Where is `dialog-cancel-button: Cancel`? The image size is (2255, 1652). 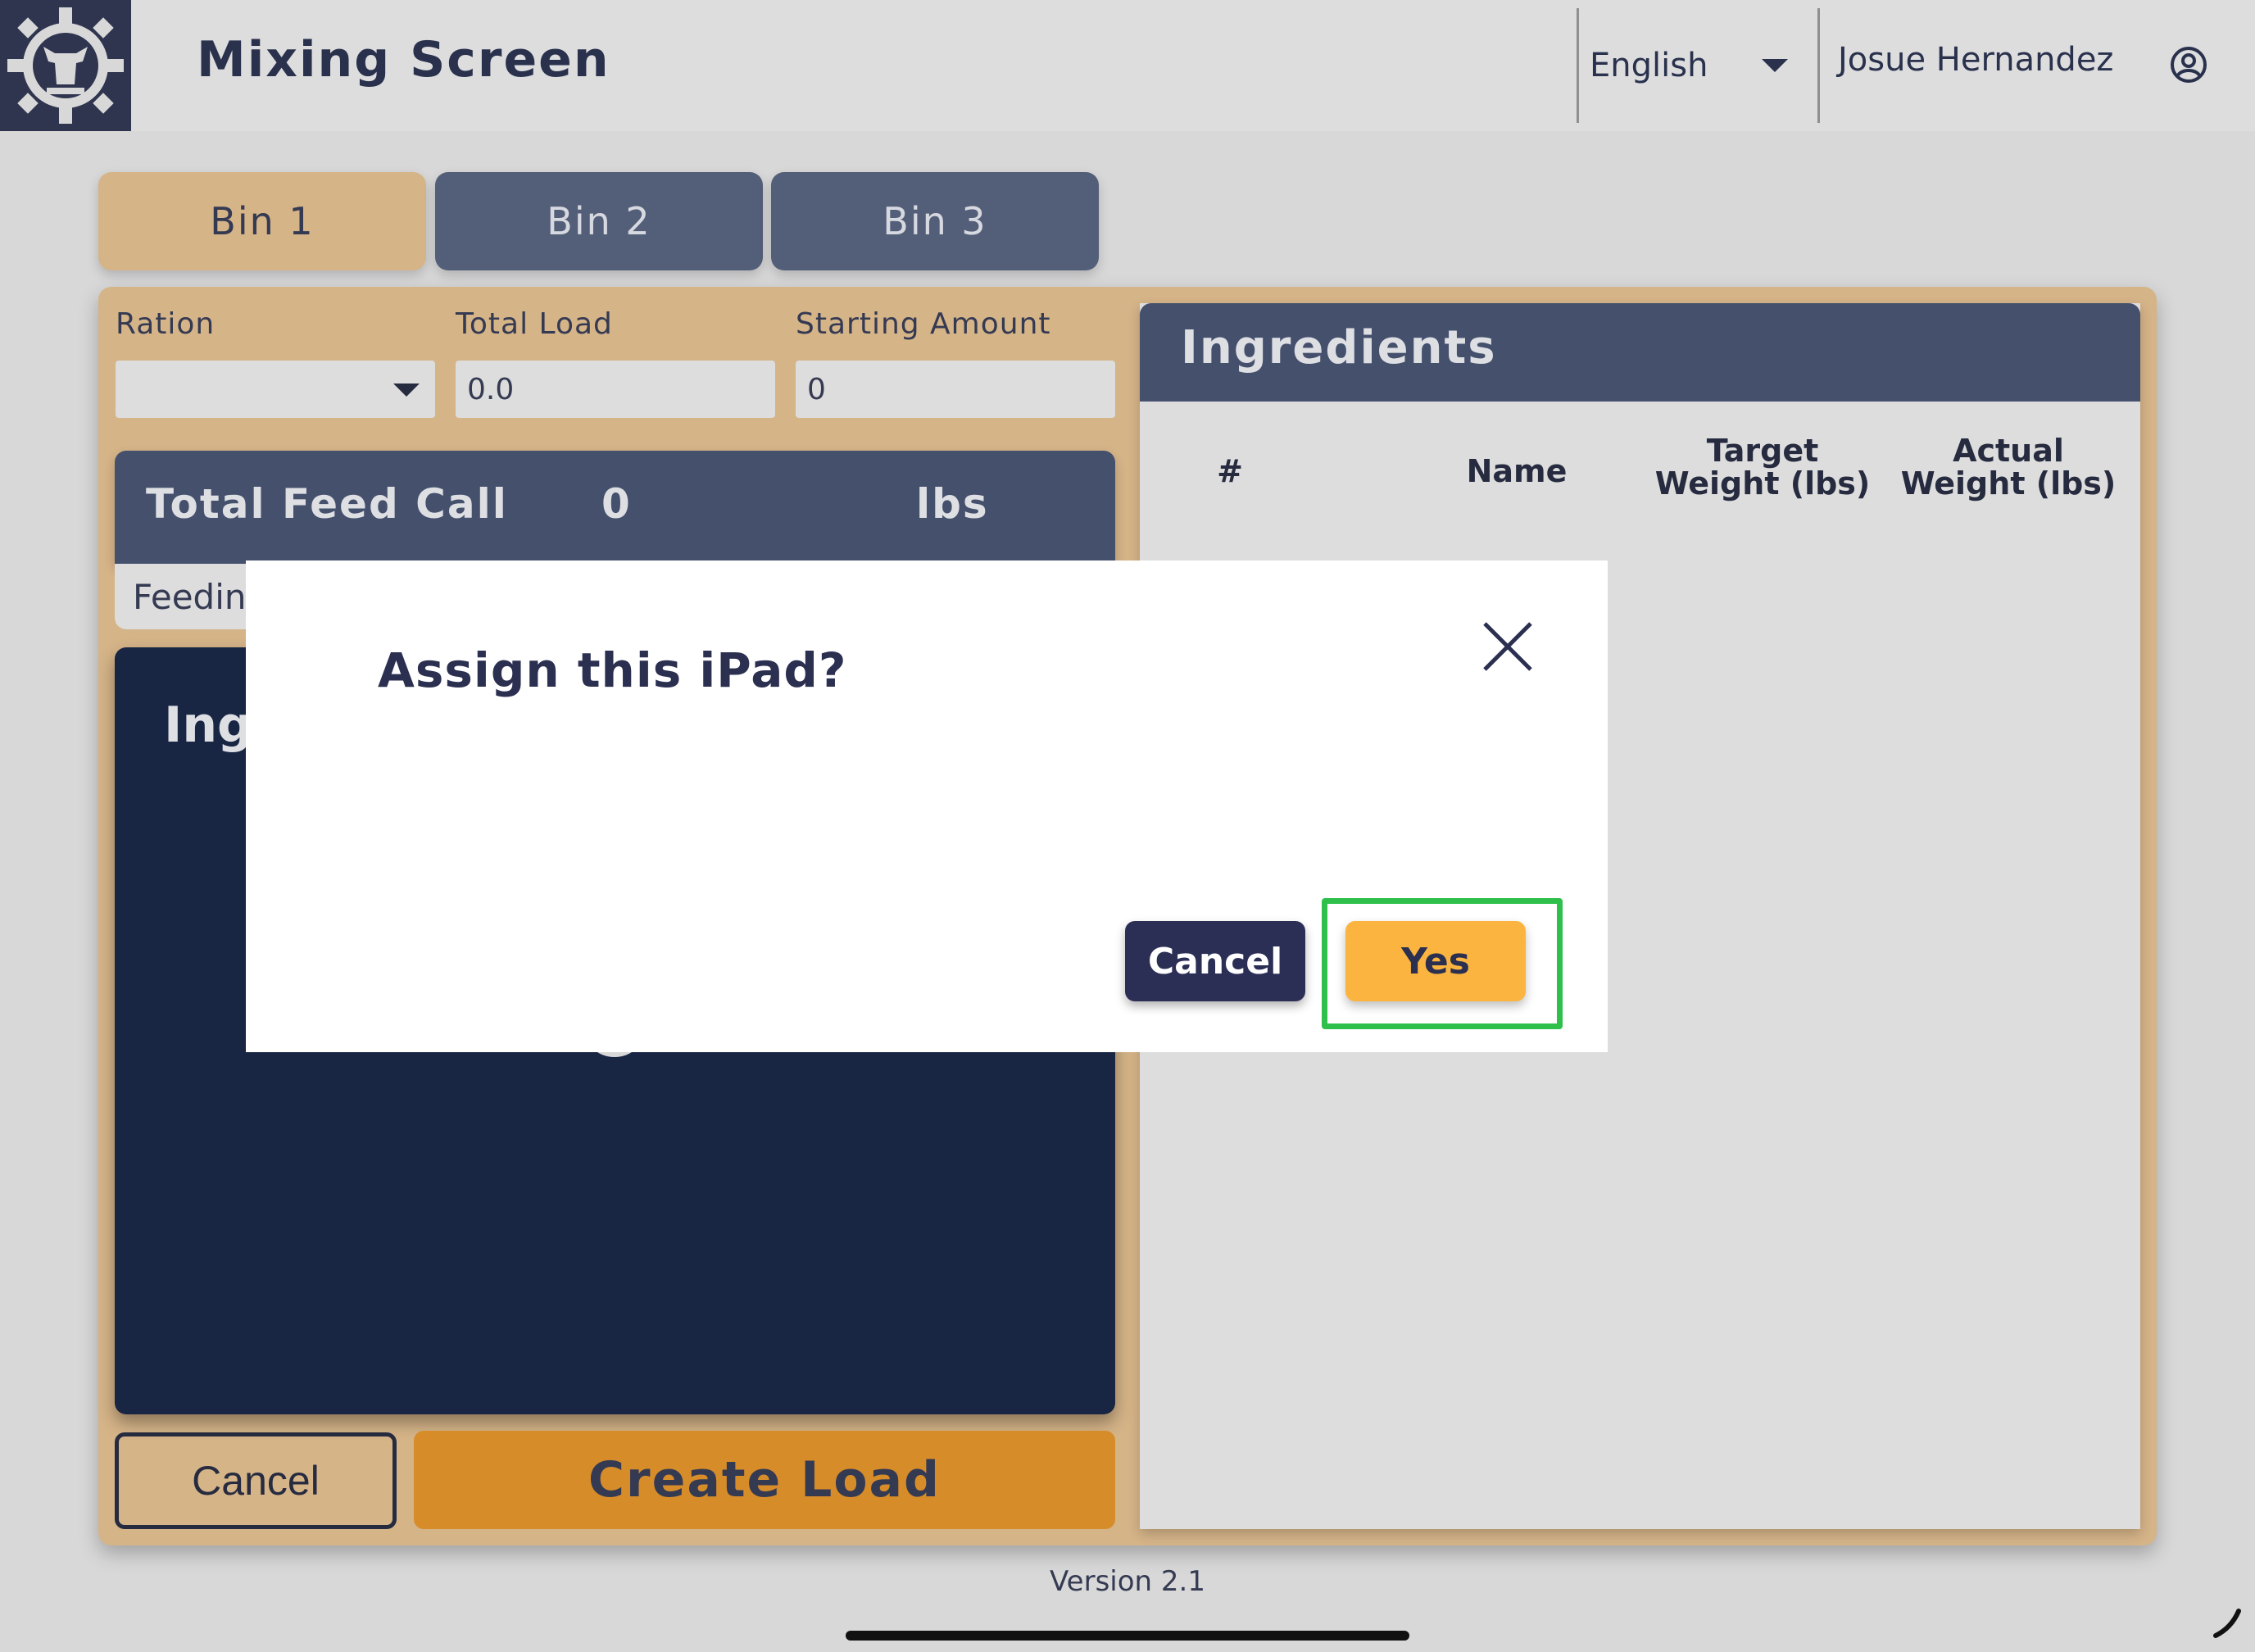 dialog-cancel-button: Cancel is located at coordinates (1215, 961).